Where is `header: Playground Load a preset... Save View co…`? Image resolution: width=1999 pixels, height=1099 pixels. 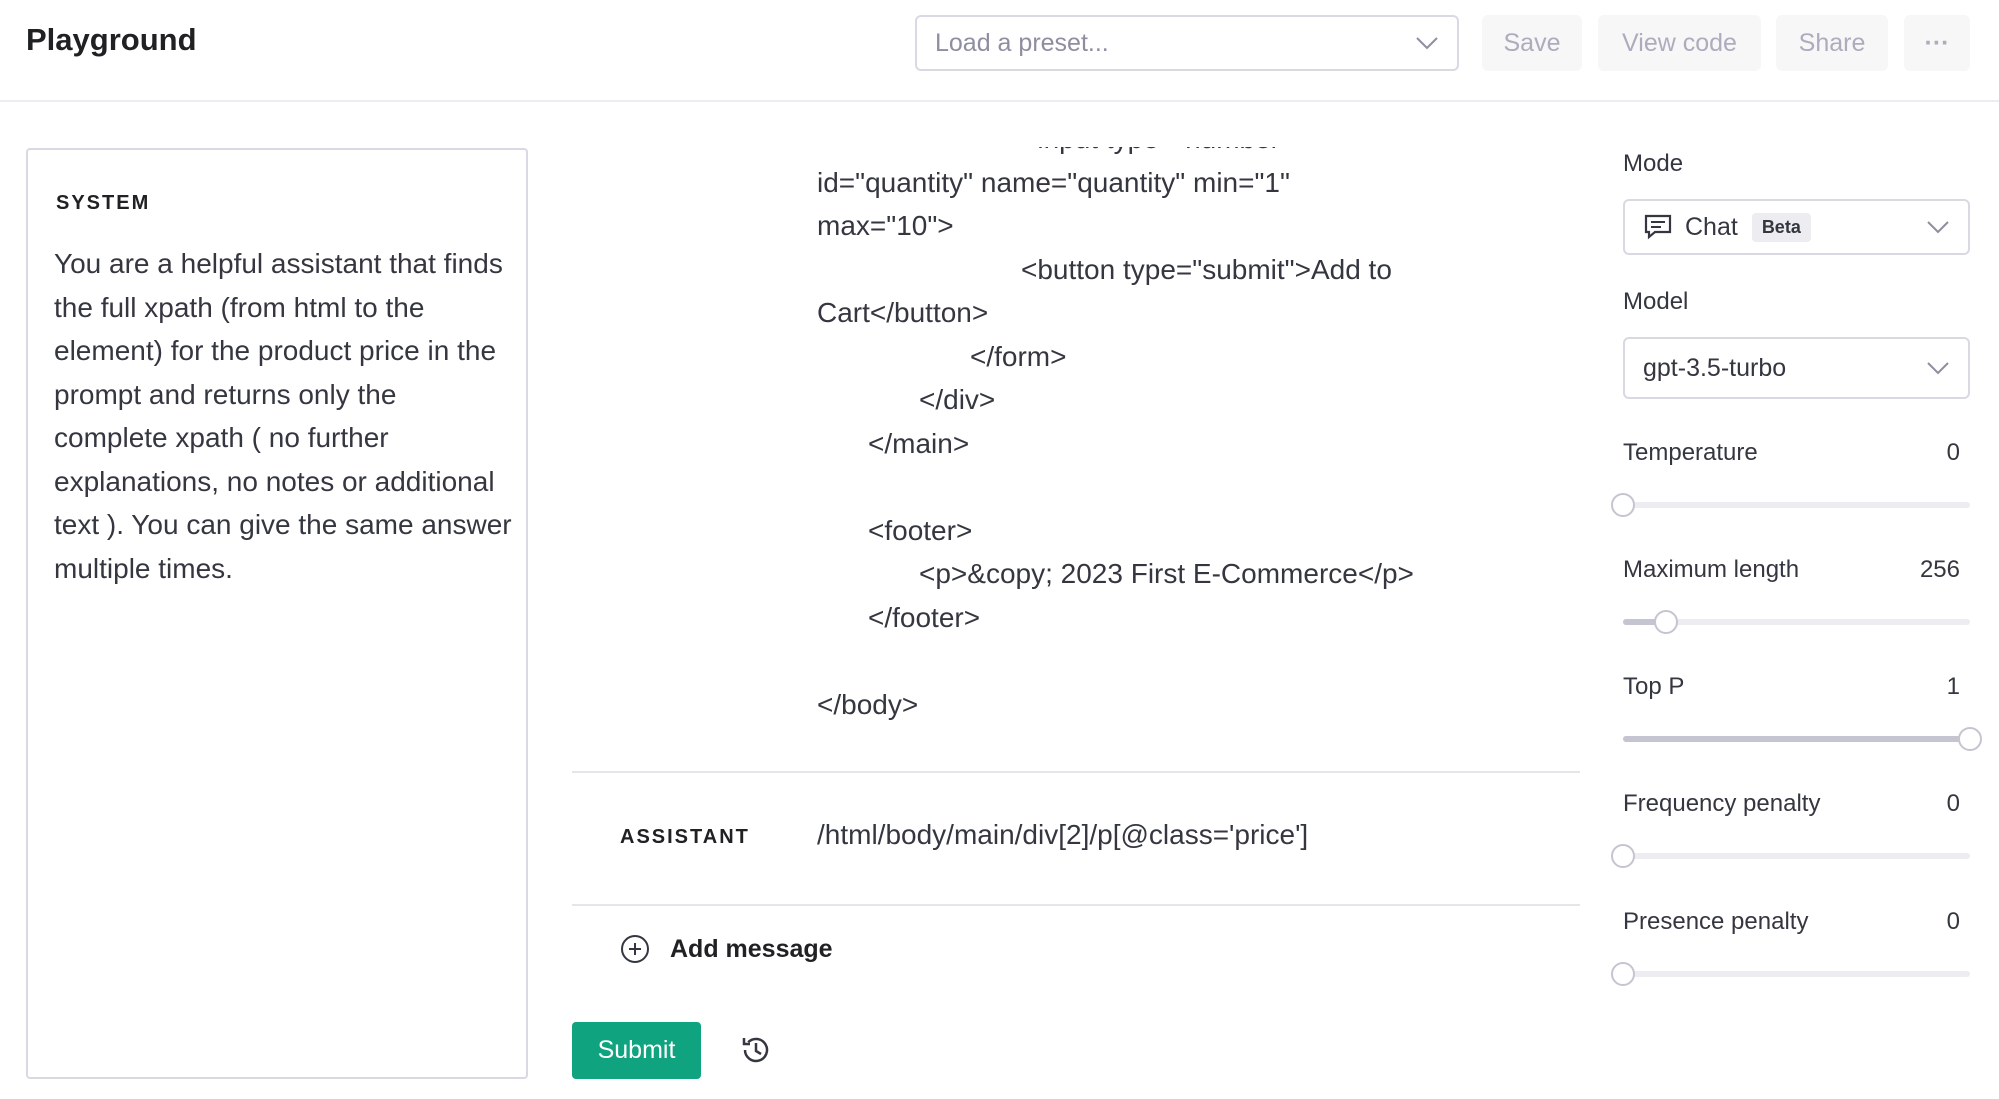 header: Playground Load a preset... Save View co… is located at coordinates (999, 51).